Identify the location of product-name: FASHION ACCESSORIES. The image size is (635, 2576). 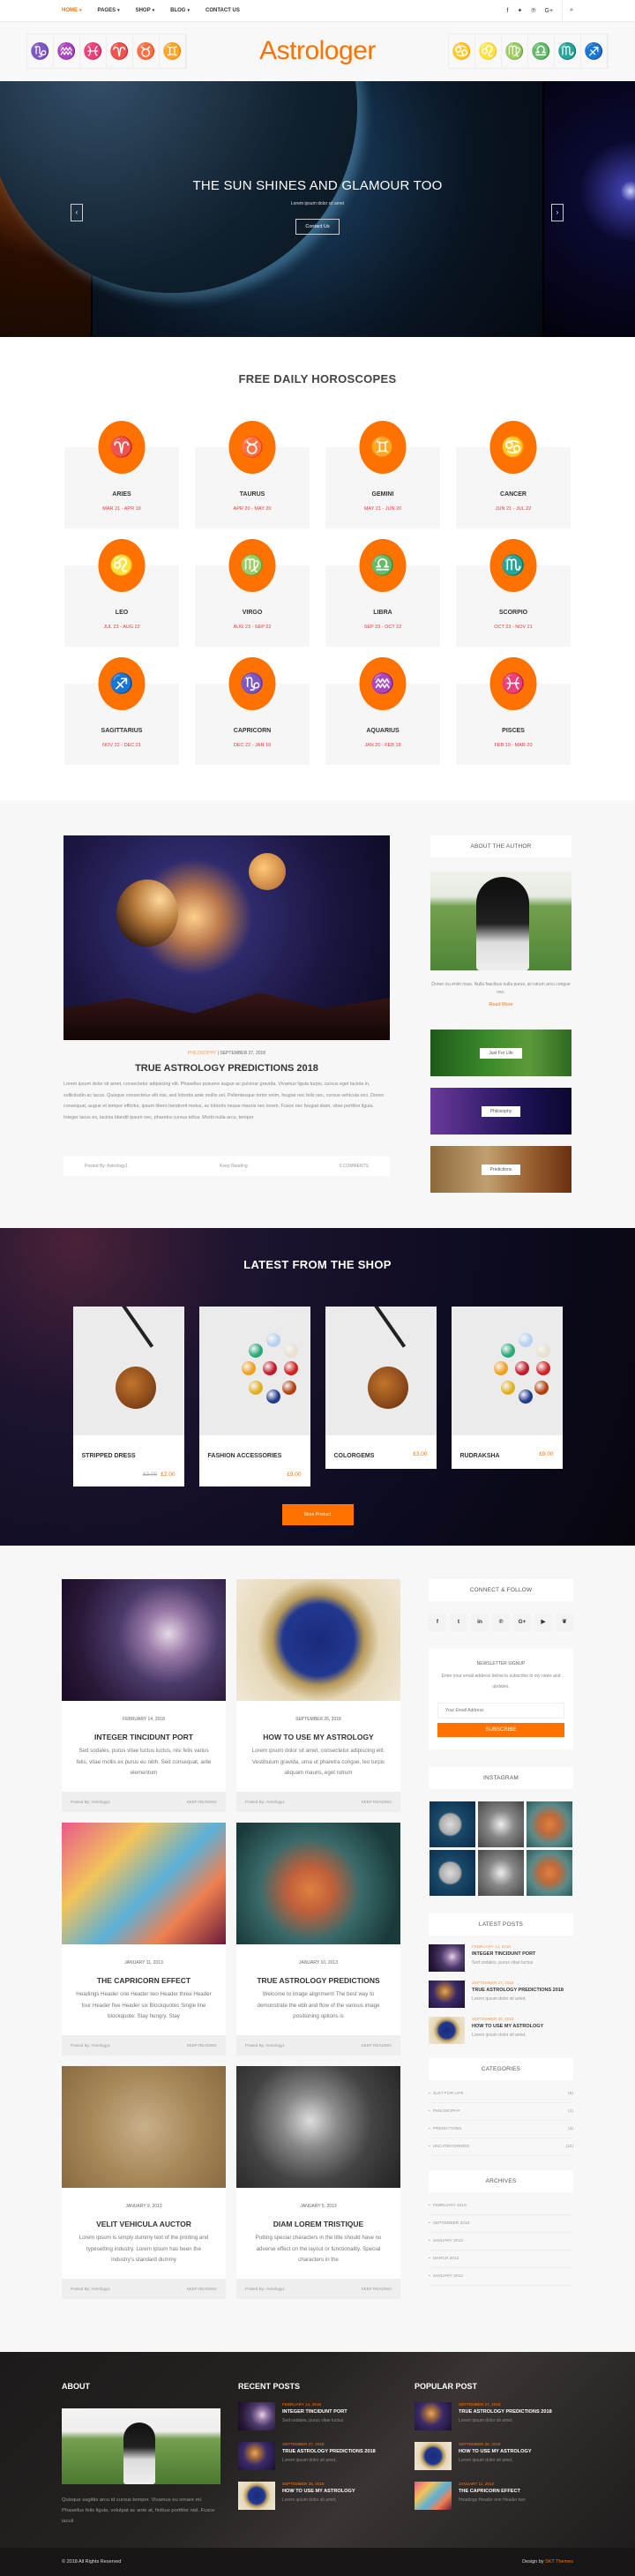
(255, 1456).